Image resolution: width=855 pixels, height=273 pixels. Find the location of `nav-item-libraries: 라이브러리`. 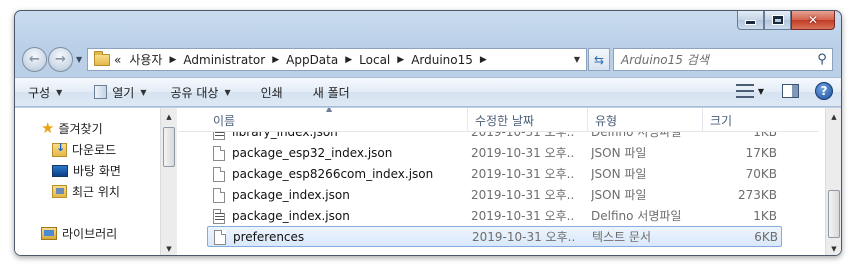

nav-item-libraries: 라이브러리 is located at coordinates (79, 233).